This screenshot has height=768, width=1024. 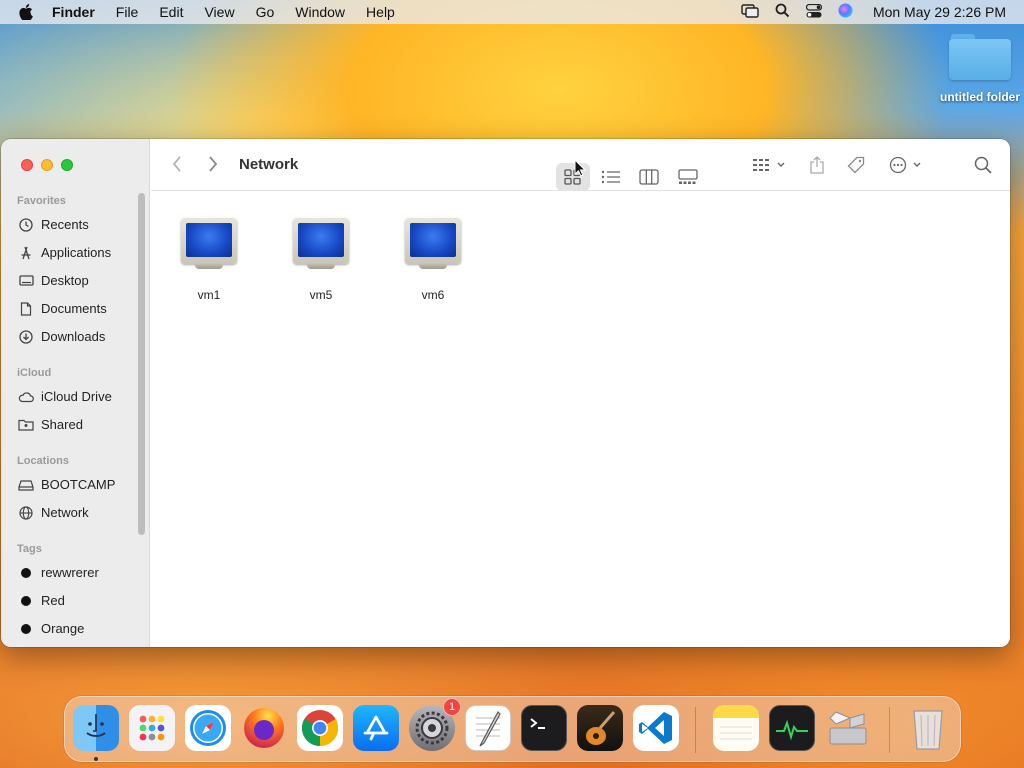 I want to click on dock-terminal-icon, so click(x=544, y=728).